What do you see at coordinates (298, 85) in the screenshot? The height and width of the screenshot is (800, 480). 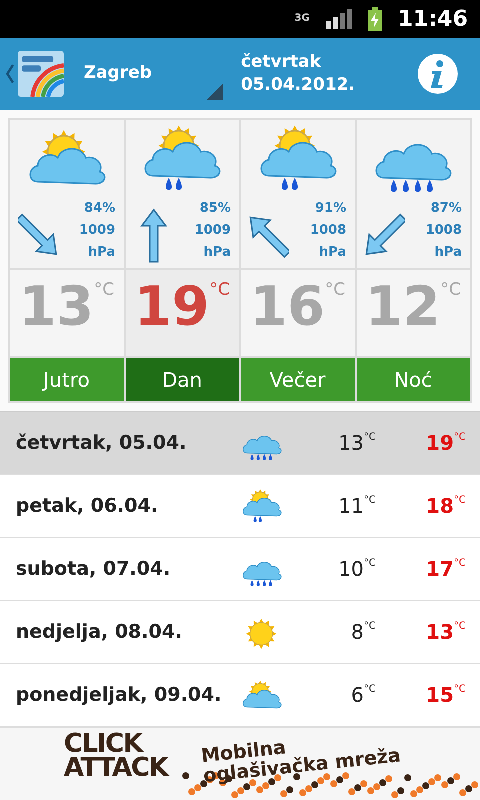 I see `date: 05.04.2012.` at bounding box center [298, 85].